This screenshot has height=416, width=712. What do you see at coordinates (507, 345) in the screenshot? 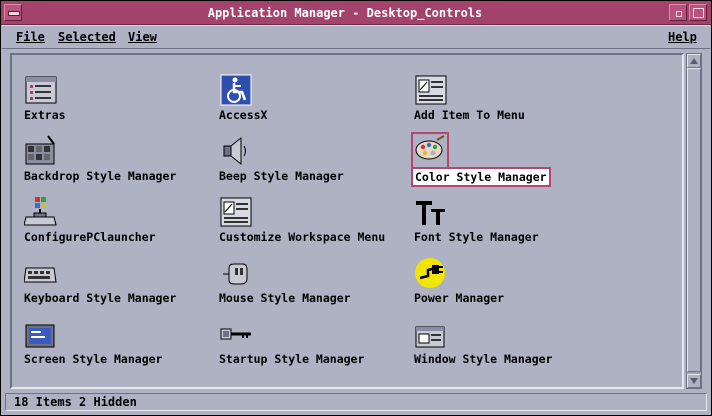
I see `app-item-window-style-manager: Window Style Manager` at bounding box center [507, 345].